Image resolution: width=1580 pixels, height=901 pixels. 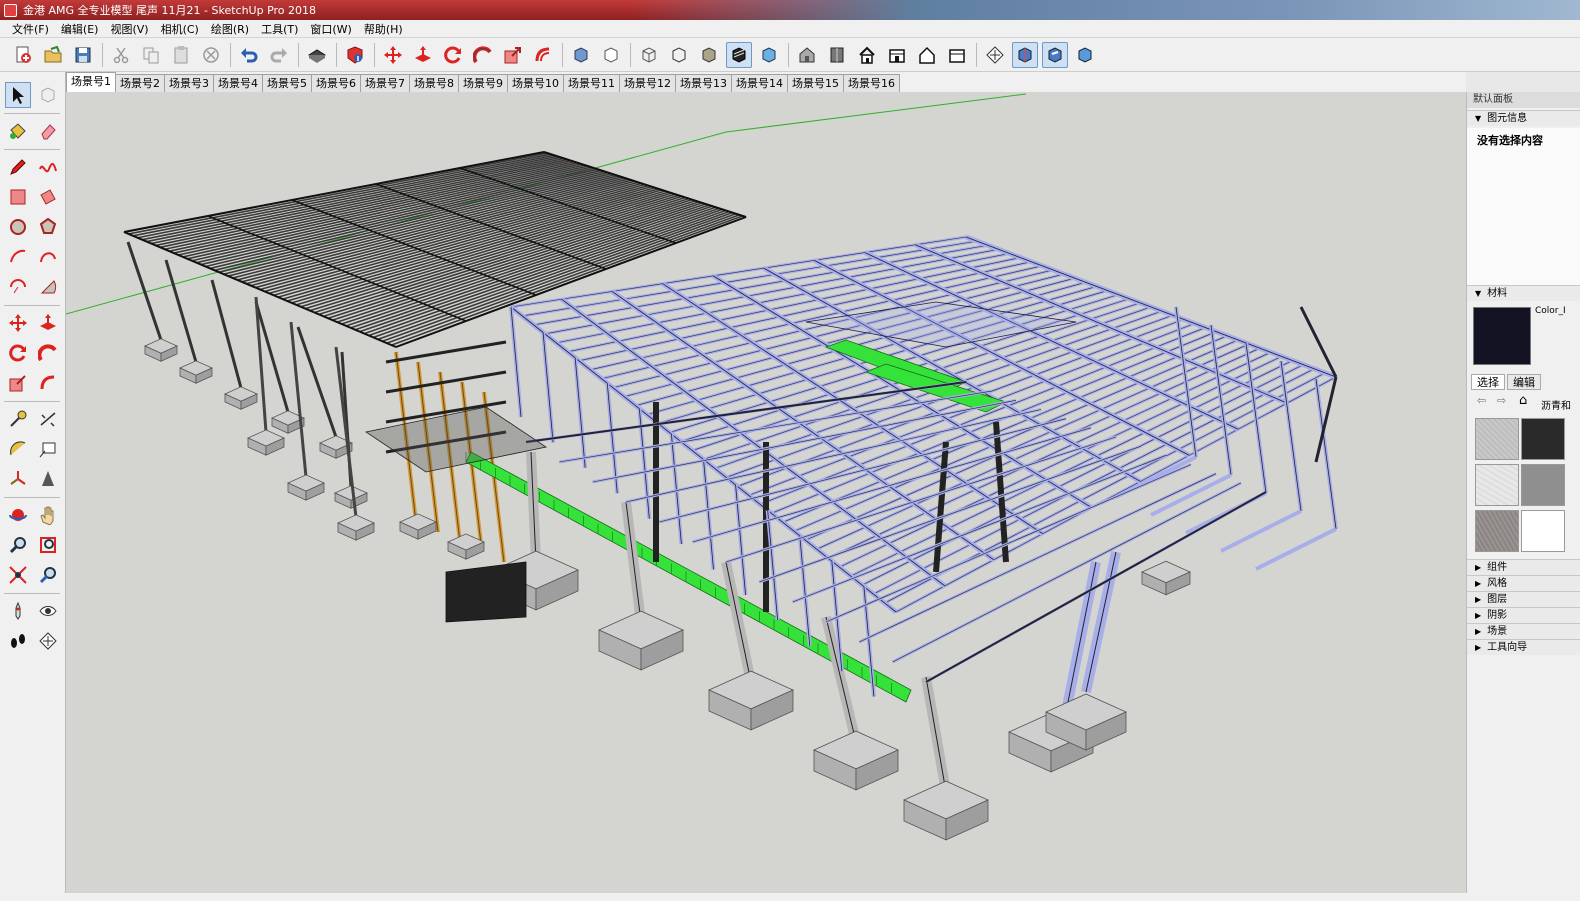 What do you see at coordinates (48, 479) in the screenshot?
I see `3d-text-tool-button` at bounding box center [48, 479].